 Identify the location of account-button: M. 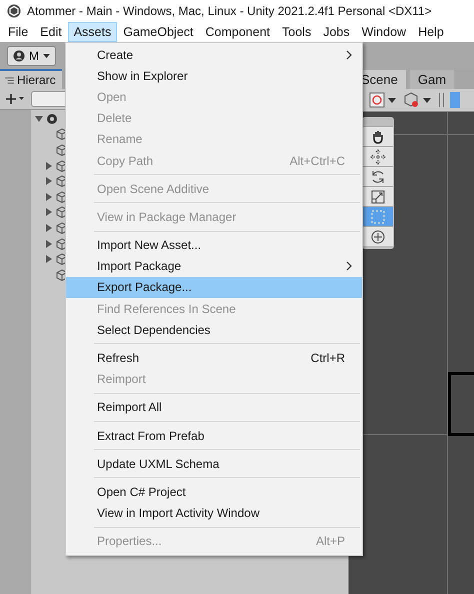
(31, 56).